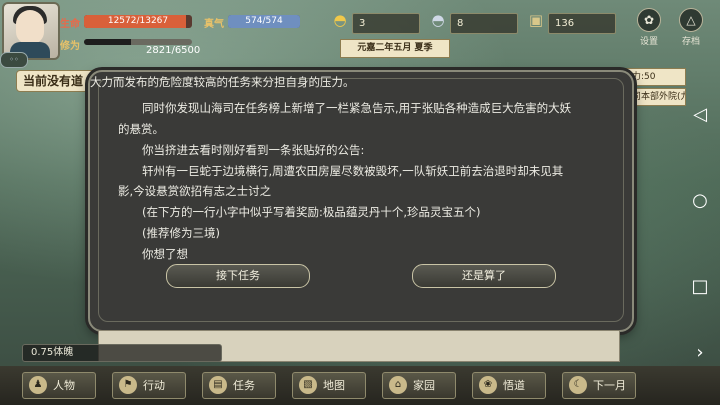 This screenshot has height=405, width=720. I want to click on gold-ingot-icon: ◓, so click(340, 20).